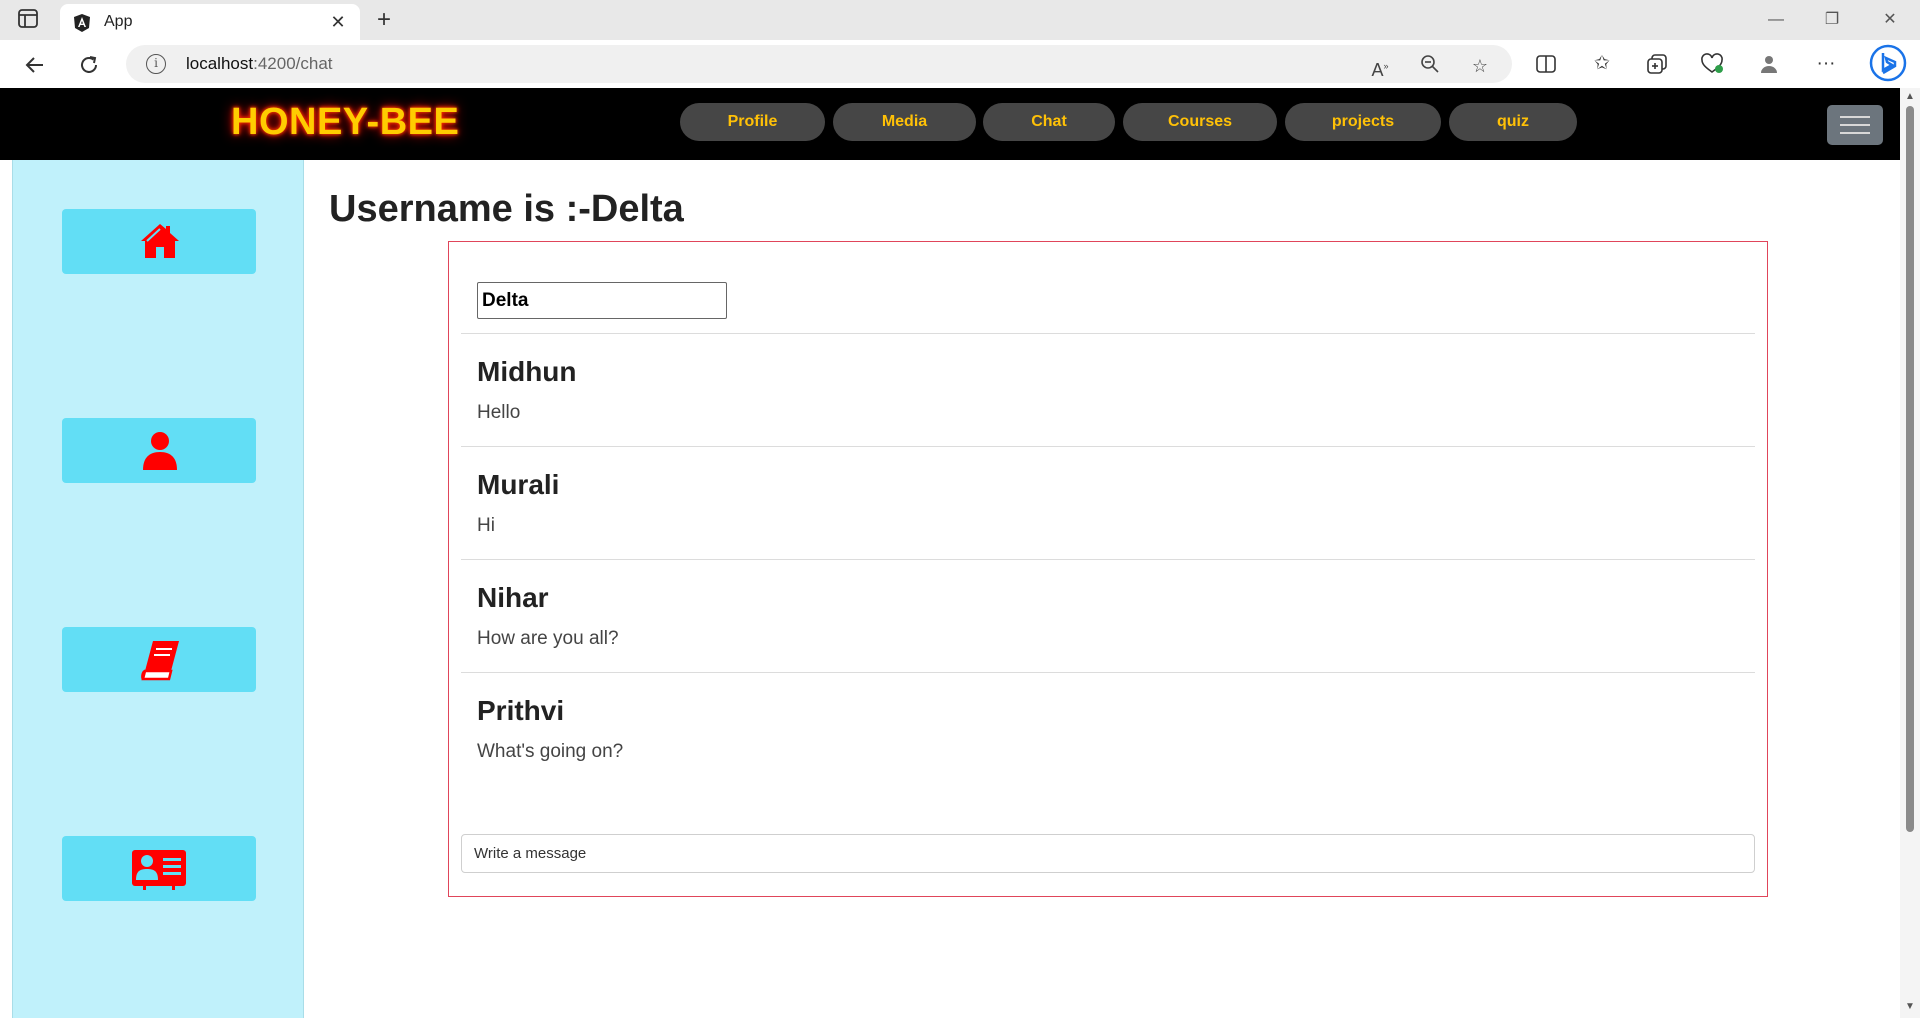 The height and width of the screenshot is (1018, 1920). Describe the element at coordinates (1546, 64) in the screenshot. I see `split-screen-icon` at that location.